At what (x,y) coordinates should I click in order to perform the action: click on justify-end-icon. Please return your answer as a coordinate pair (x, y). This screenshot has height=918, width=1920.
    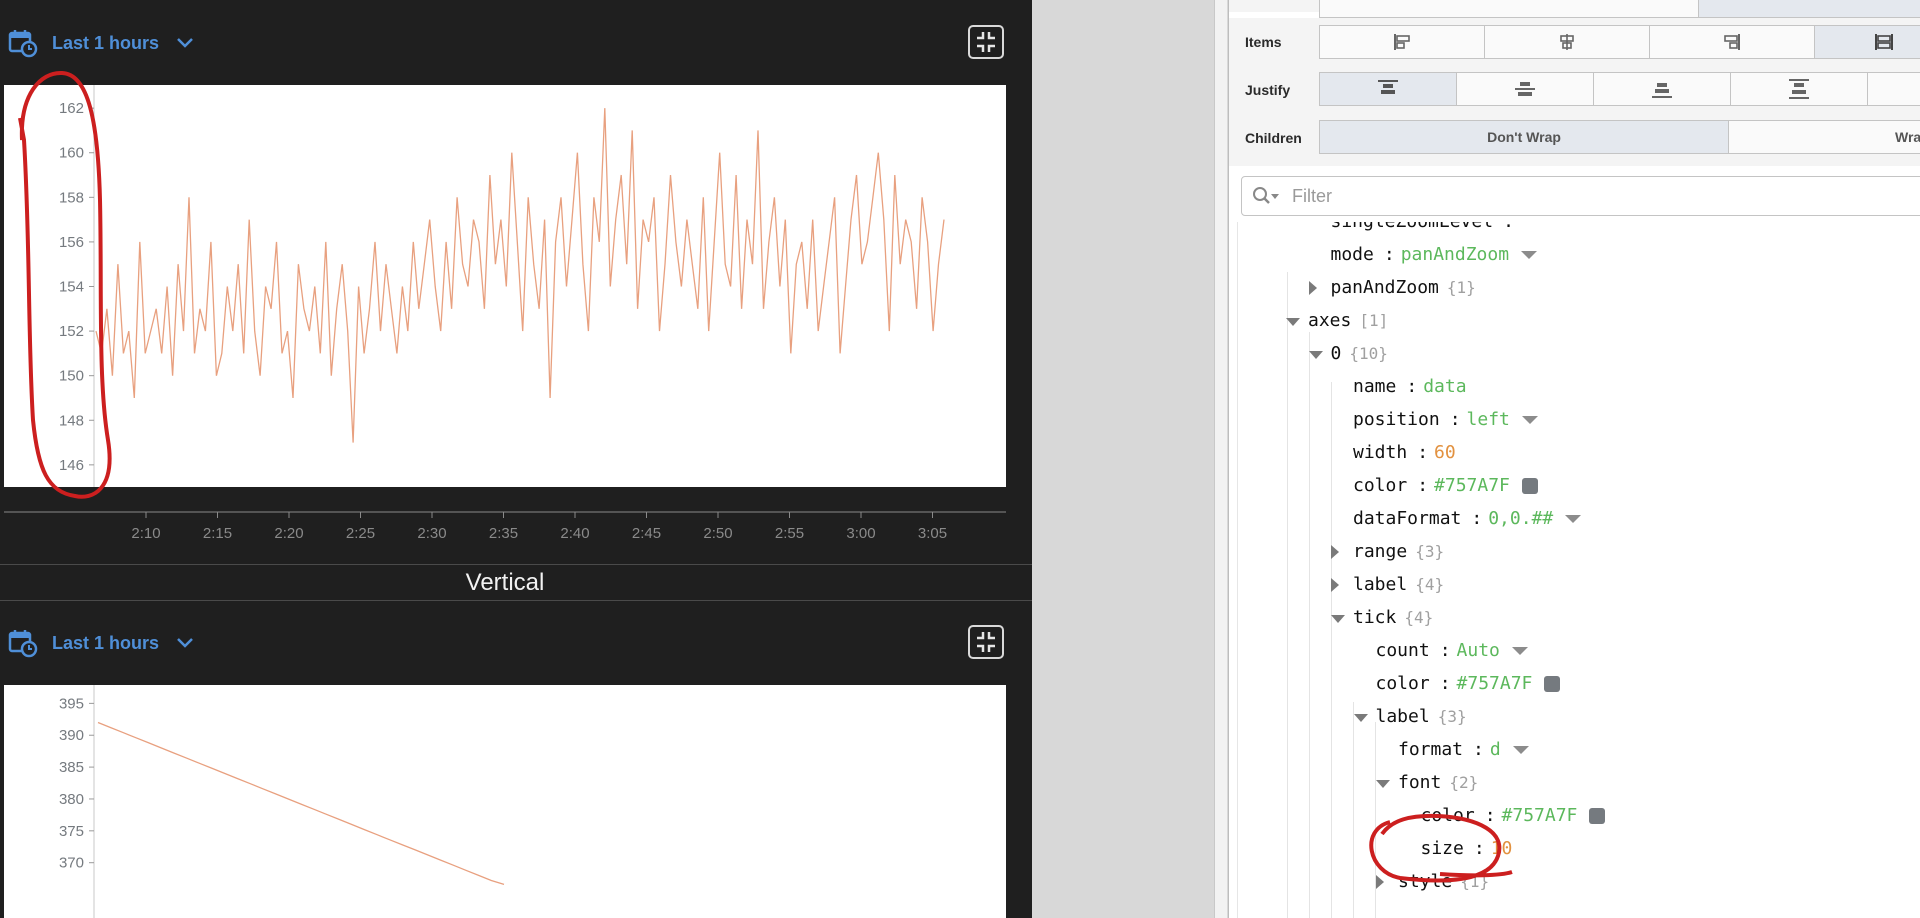
    Looking at the image, I should click on (1662, 90).